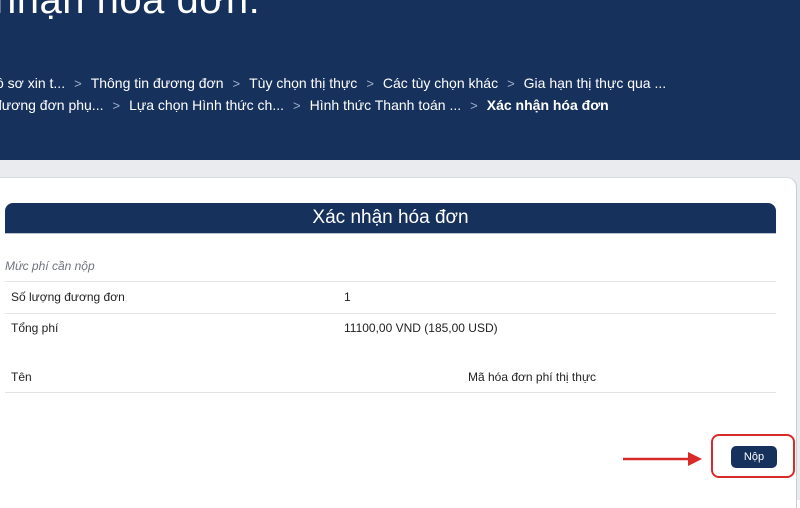 Image resolution: width=800 pixels, height=508 pixels. Describe the element at coordinates (347, 297) in the screenshot. I see `fee-row-value: 1` at that location.